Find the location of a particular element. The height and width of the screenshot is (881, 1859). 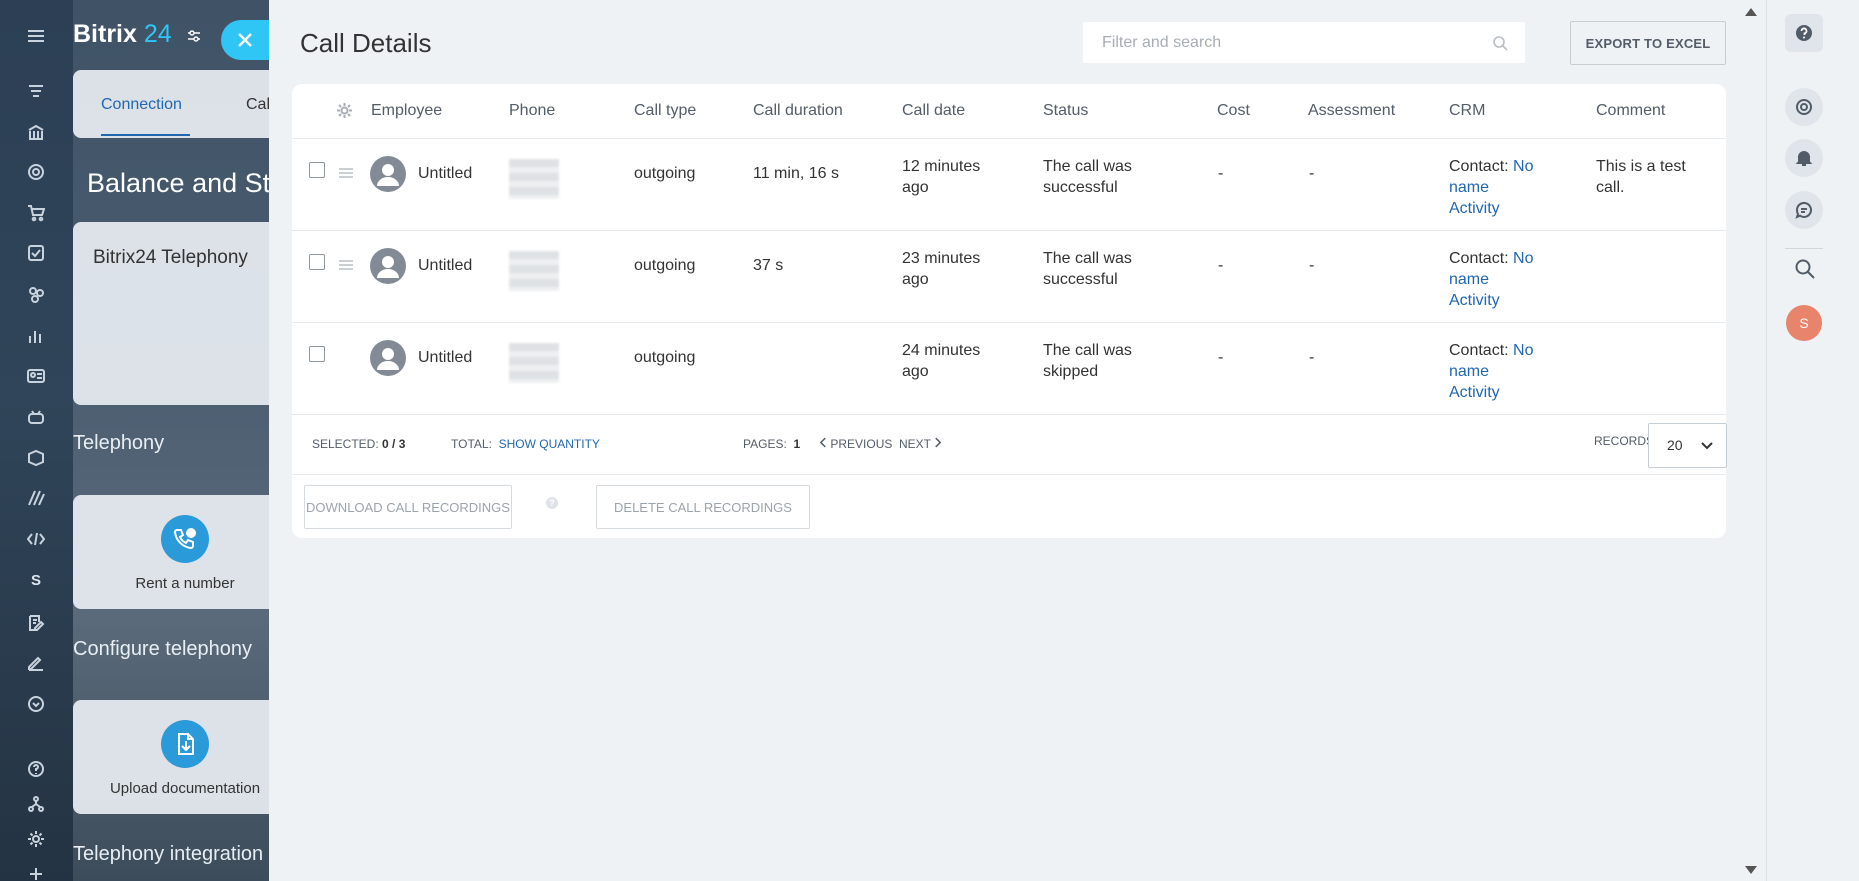

user-avatar: S is located at coordinates (1804, 323).